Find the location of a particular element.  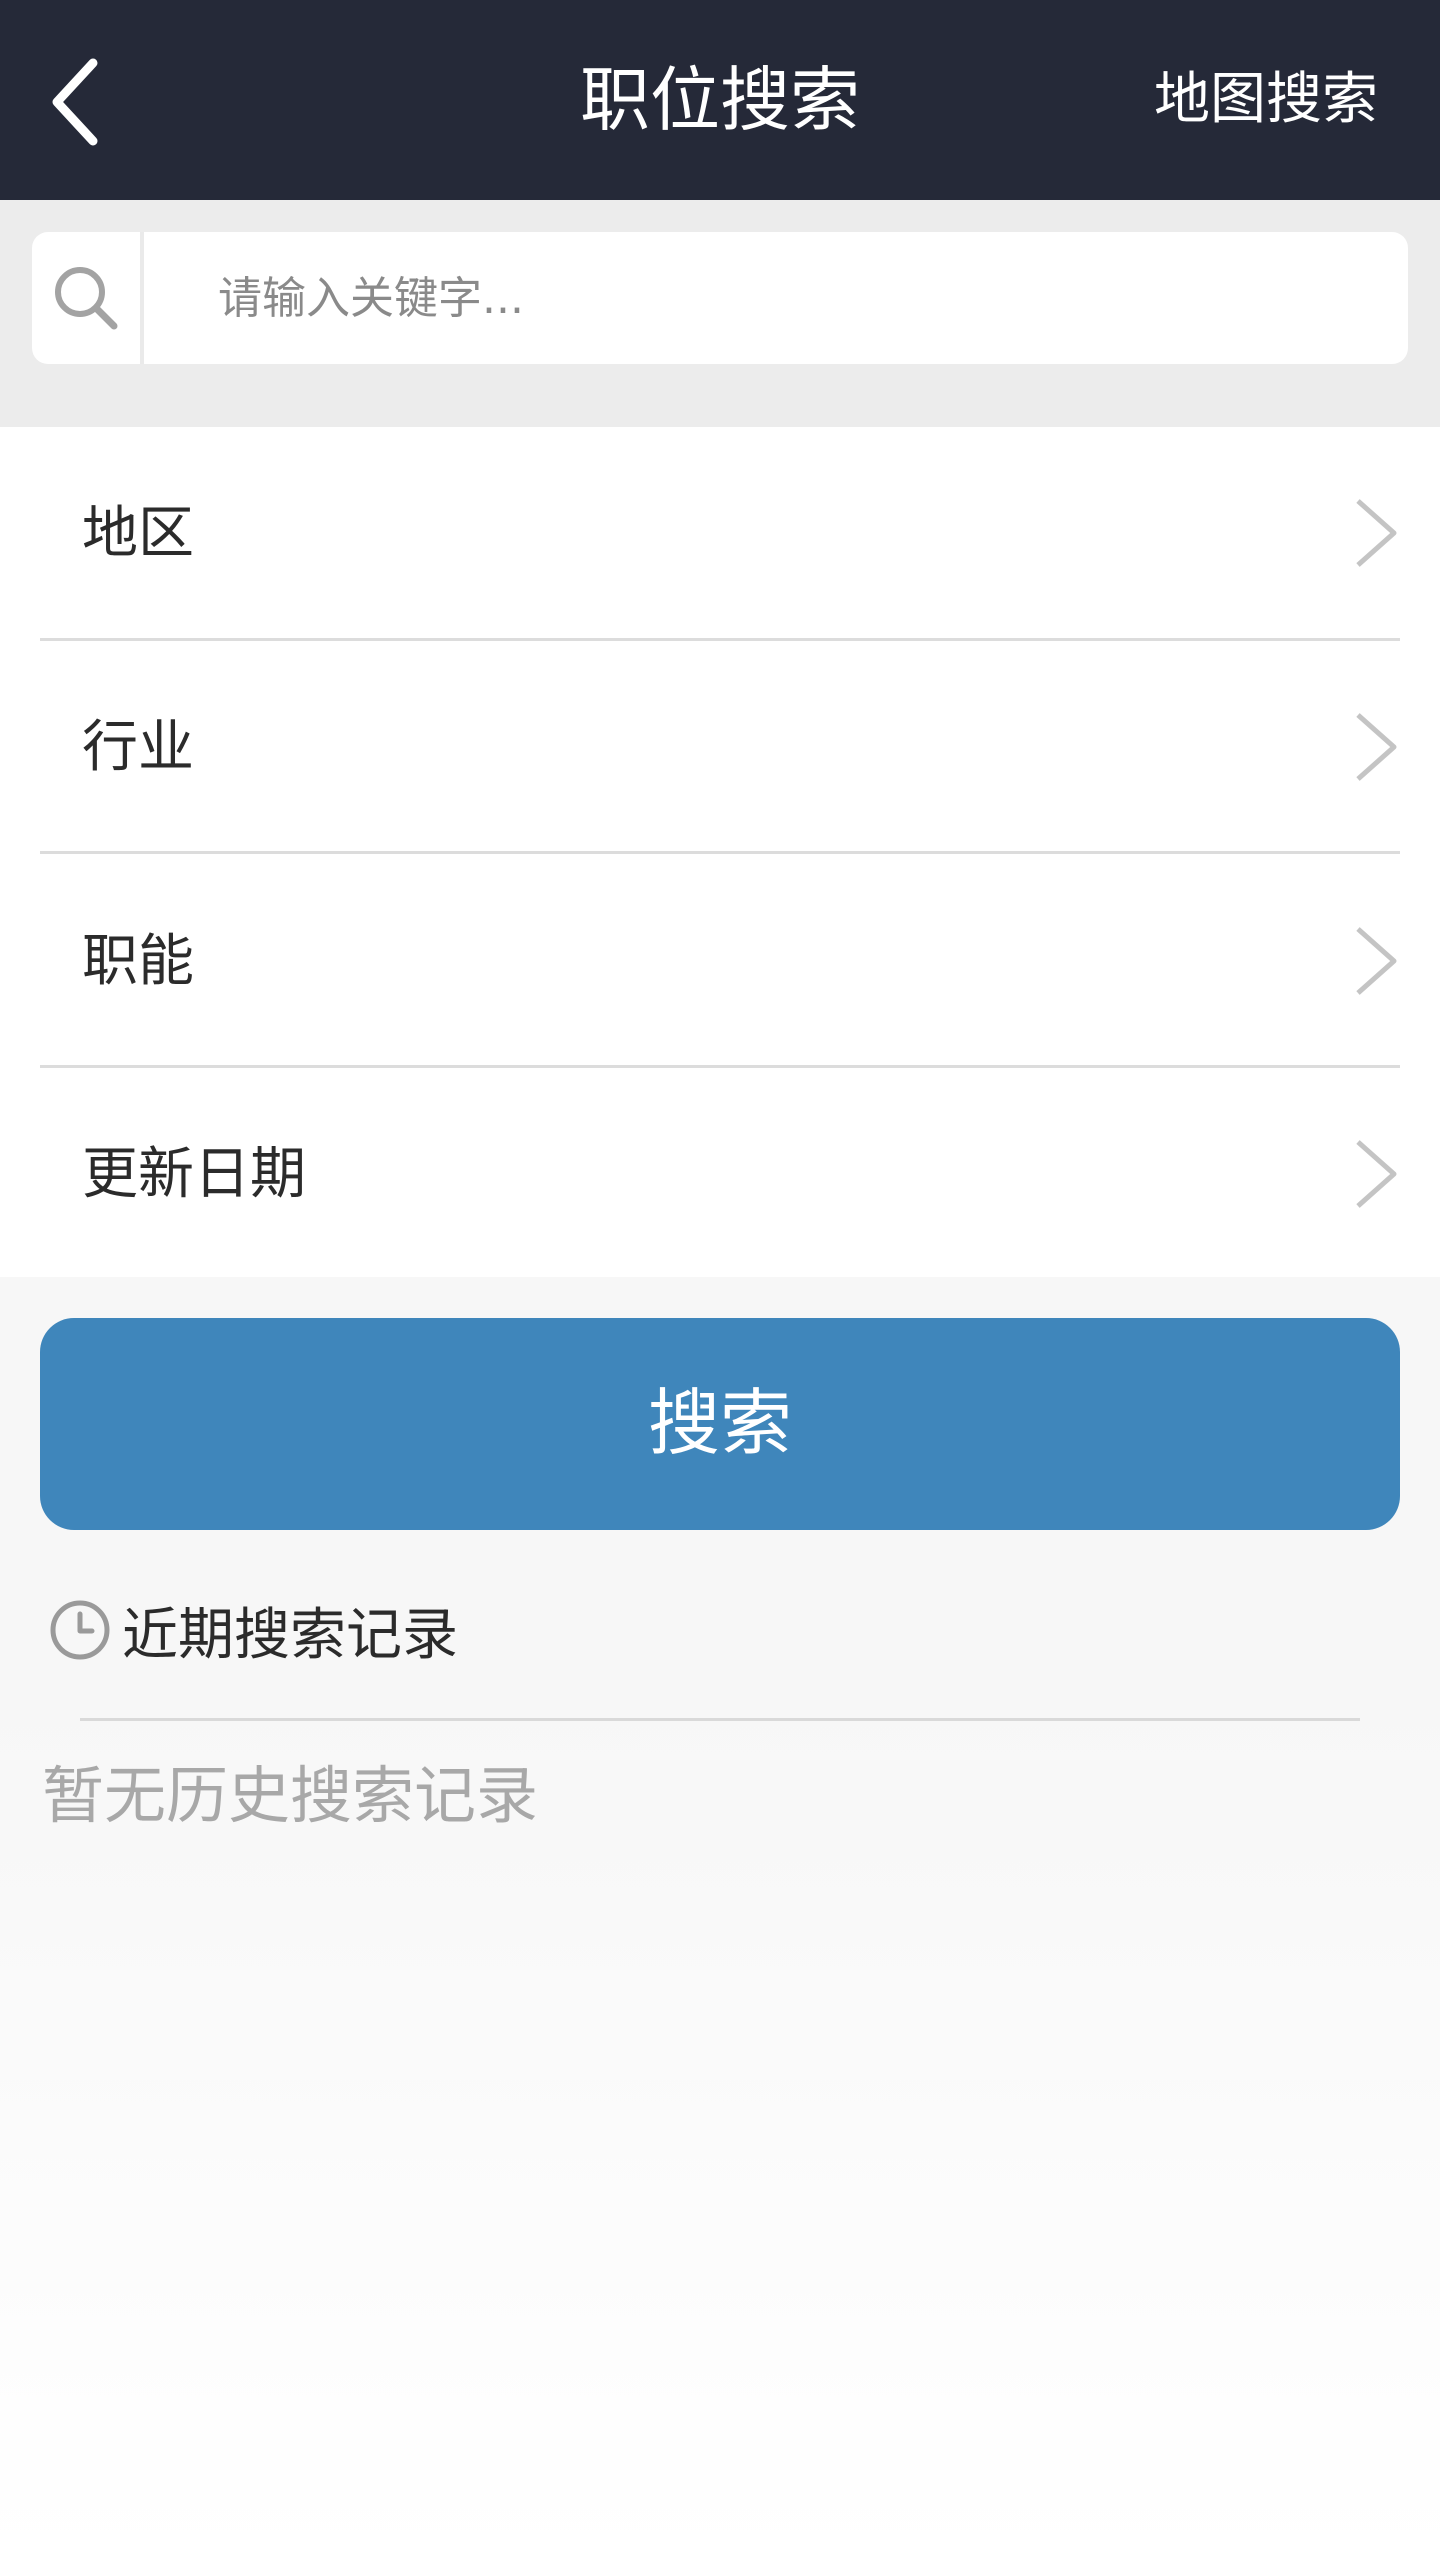

search-button: 搜索 is located at coordinates (720, 1424).